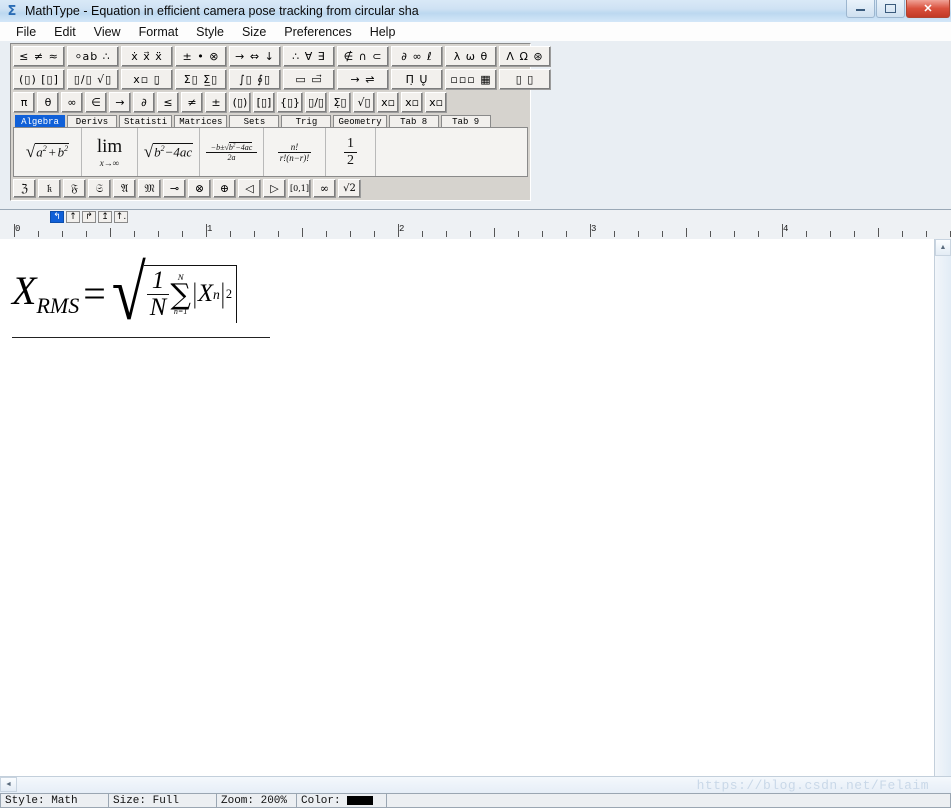 The height and width of the screenshot is (808, 951). What do you see at coordinates (89, 217) in the screenshot?
I see `tab-align-right: ↱` at bounding box center [89, 217].